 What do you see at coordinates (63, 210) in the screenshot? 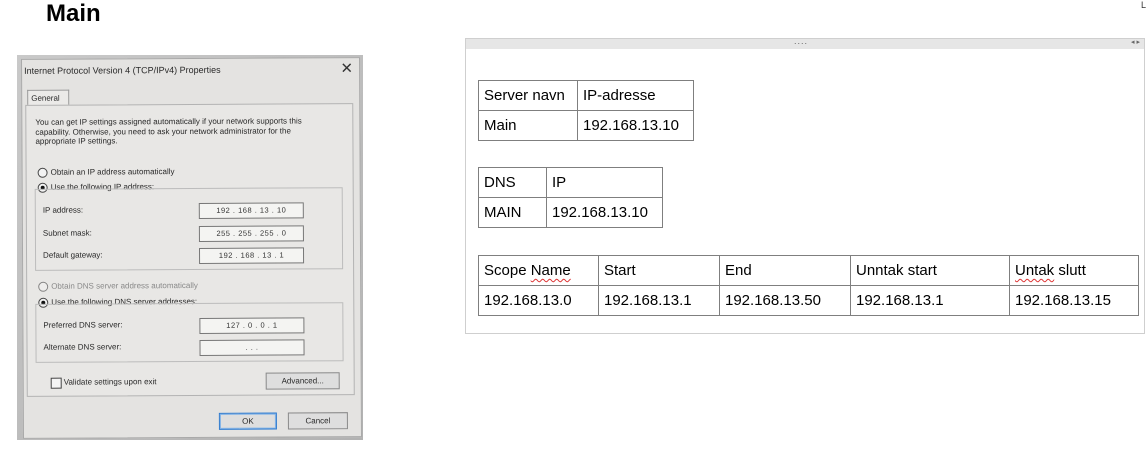
I see `ip-address-label: IP address:` at bounding box center [63, 210].